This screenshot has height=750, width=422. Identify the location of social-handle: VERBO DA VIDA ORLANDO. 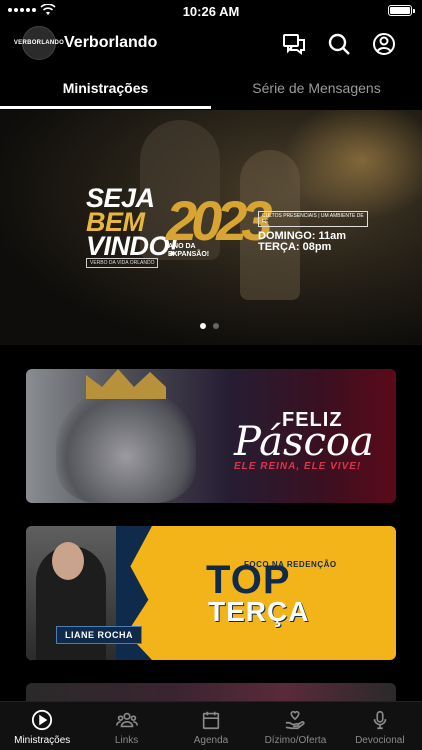
(122, 263).